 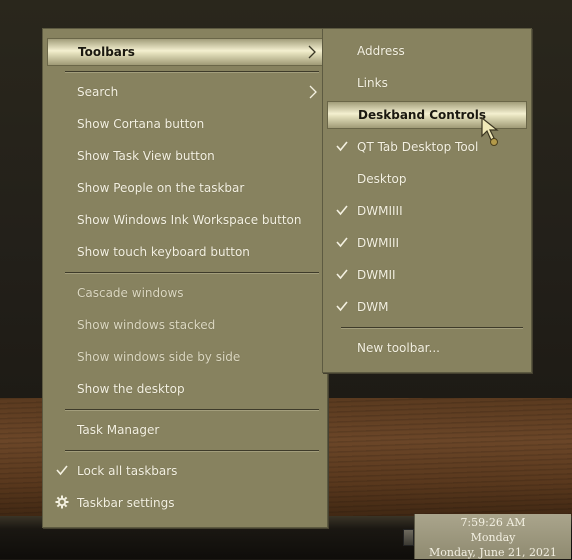 What do you see at coordinates (185, 471) in the screenshot?
I see `menu-item-lock-taskbars: Lock all taskbars` at bounding box center [185, 471].